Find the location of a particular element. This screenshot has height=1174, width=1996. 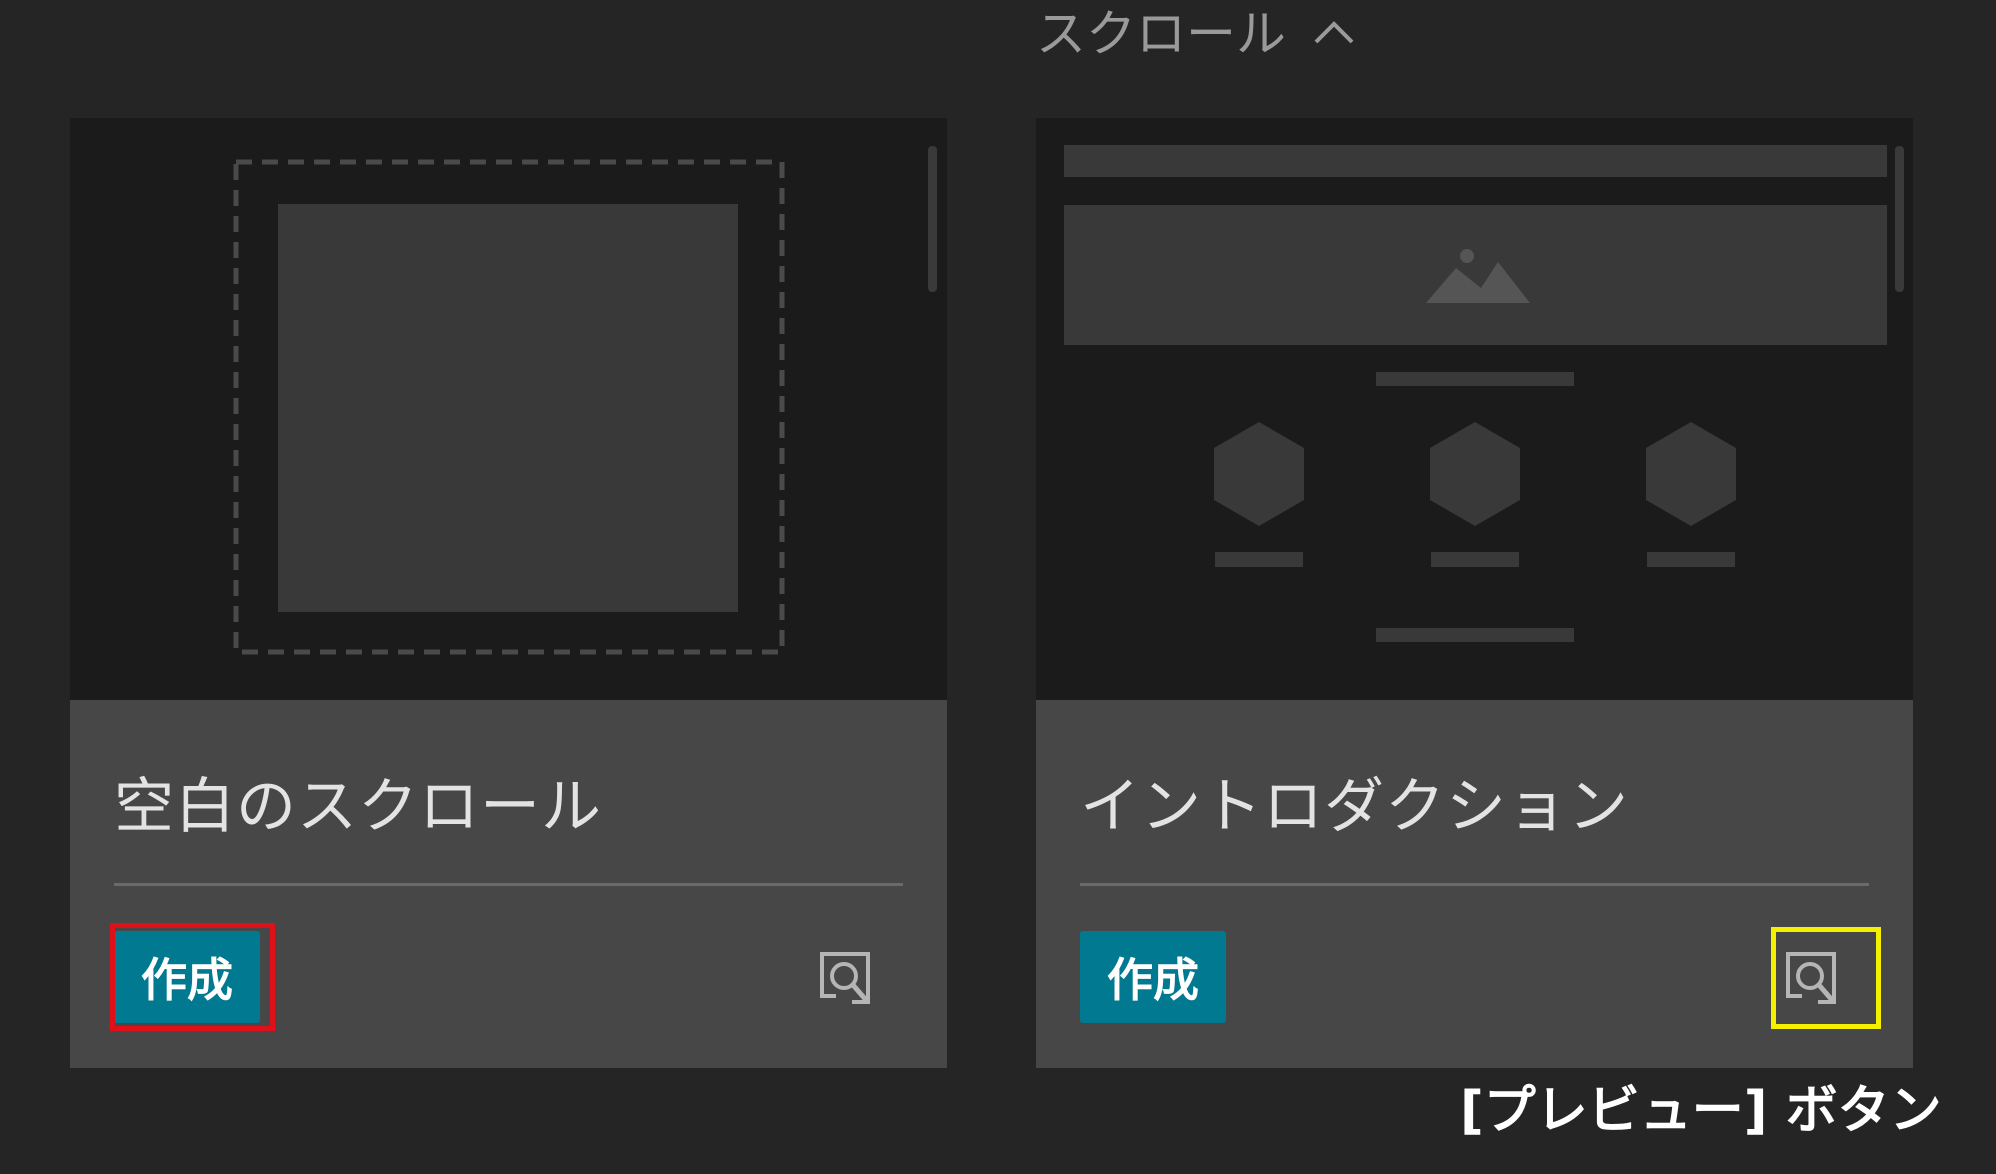

preview-button-callout: [プレビュー] ボタン is located at coordinates (1701, 1111).